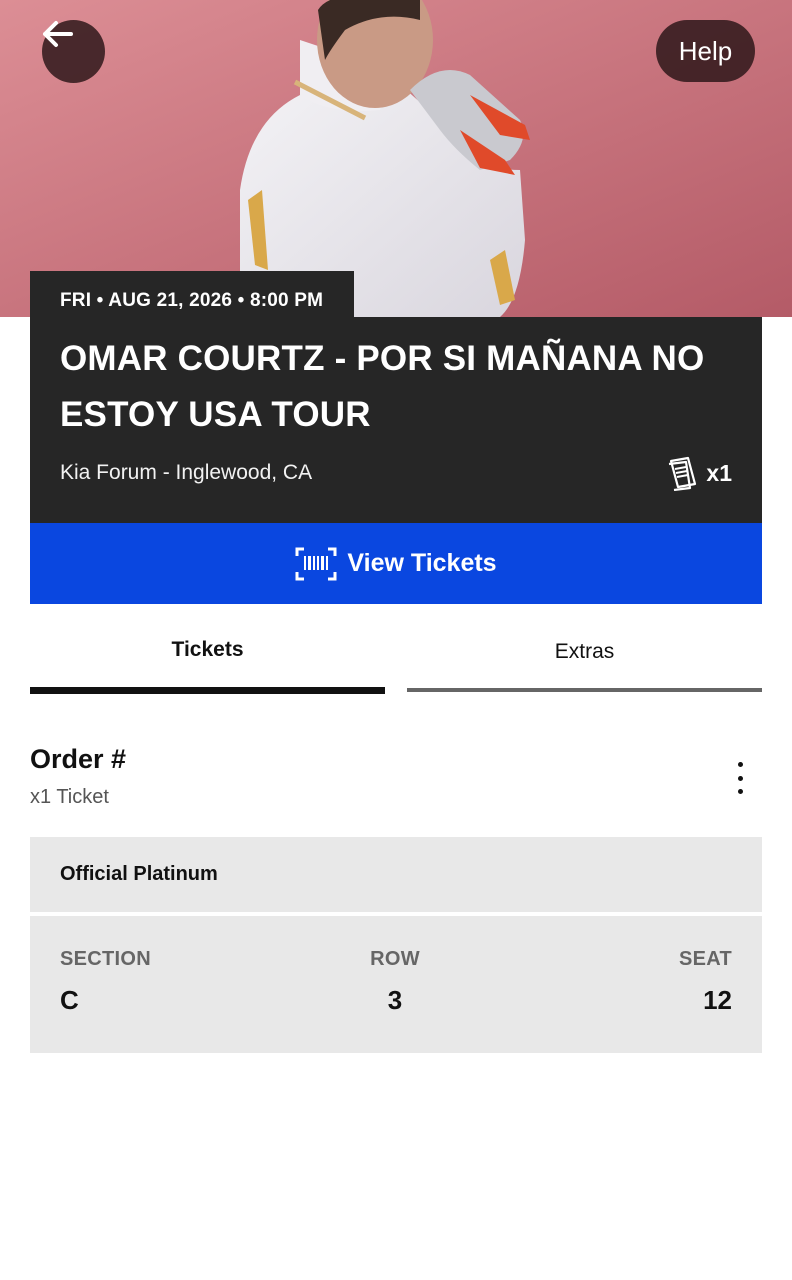 The width and height of the screenshot is (792, 1280). What do you see at coordinates (78, 759) in the screenshot?
I see `order-number: Order #` at bounding box center [78, 759].